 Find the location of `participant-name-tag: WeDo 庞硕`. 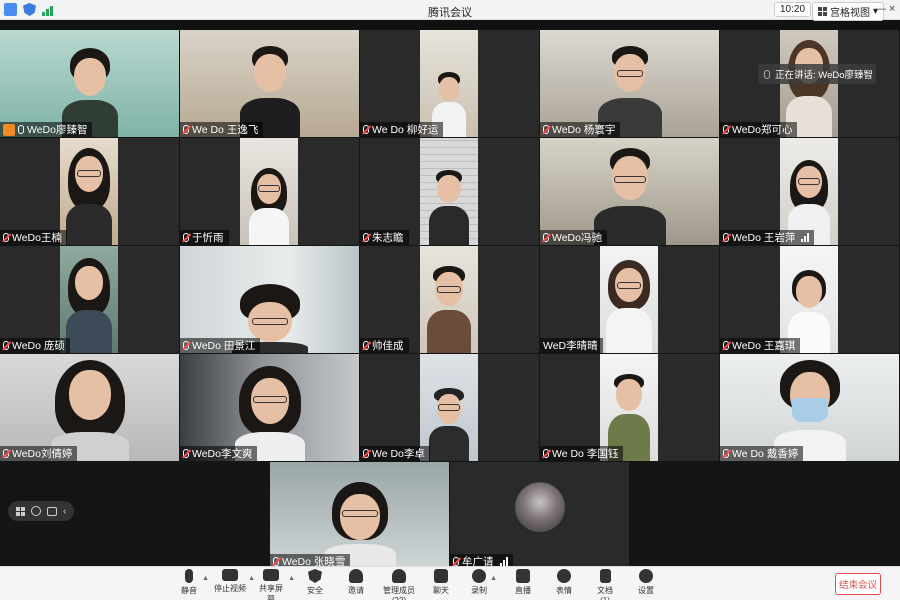

participant-name-tag: WeDo 庞硕 is located at coordinates (35, 345).